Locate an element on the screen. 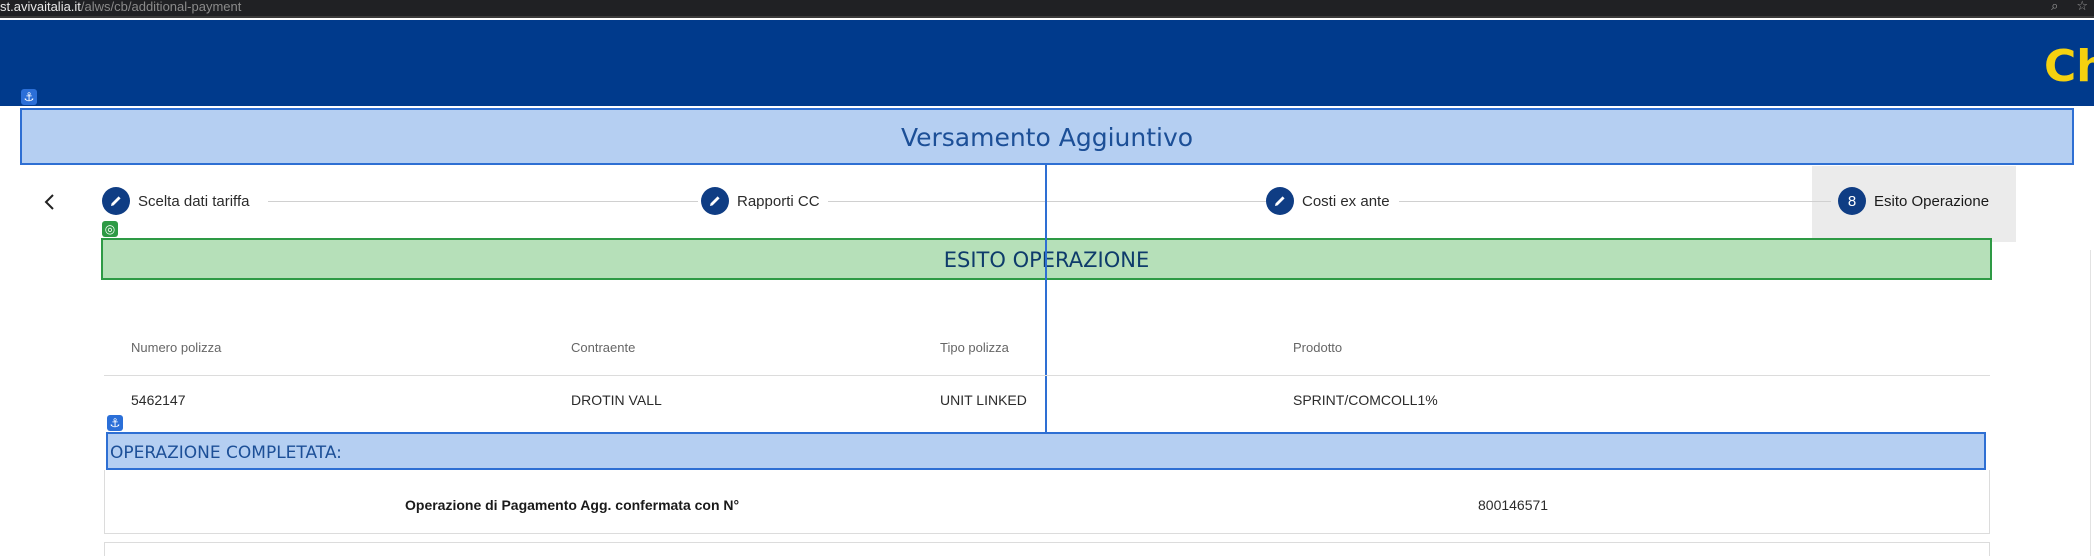 This screenshot has width=2094, height=556. step-costi-ex-ante: Costi ex ante is located at coordinates (1328, 201).